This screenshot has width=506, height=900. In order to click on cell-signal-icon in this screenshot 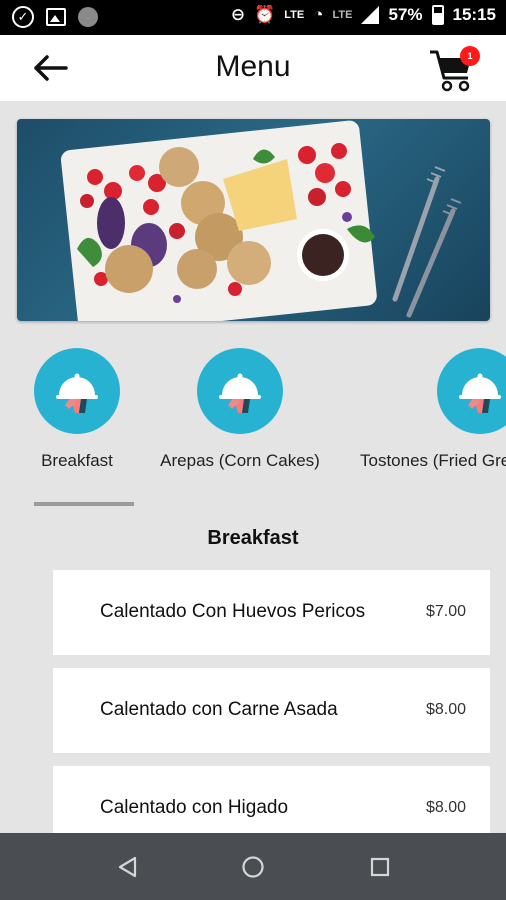, I will do `click(370, 15)`.